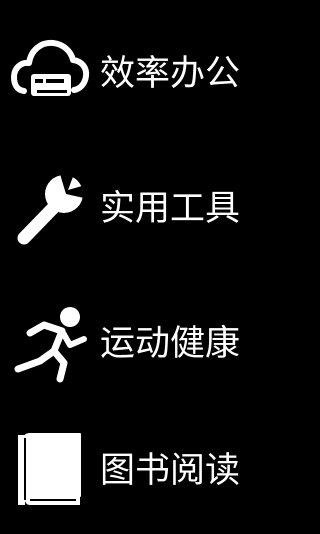 This screenshot has width=320, height=534. I want to click on book-icon, so click(50, 470).